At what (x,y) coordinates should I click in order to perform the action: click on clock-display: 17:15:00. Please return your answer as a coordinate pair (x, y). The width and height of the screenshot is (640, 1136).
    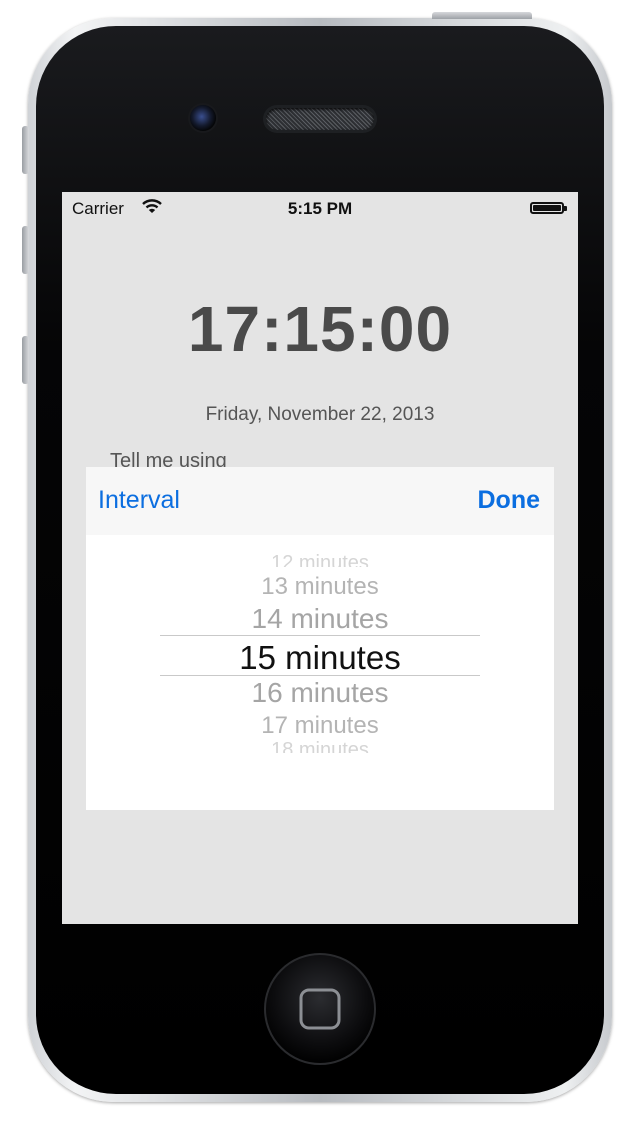
    Looking at the image, I should click on (320, 329).